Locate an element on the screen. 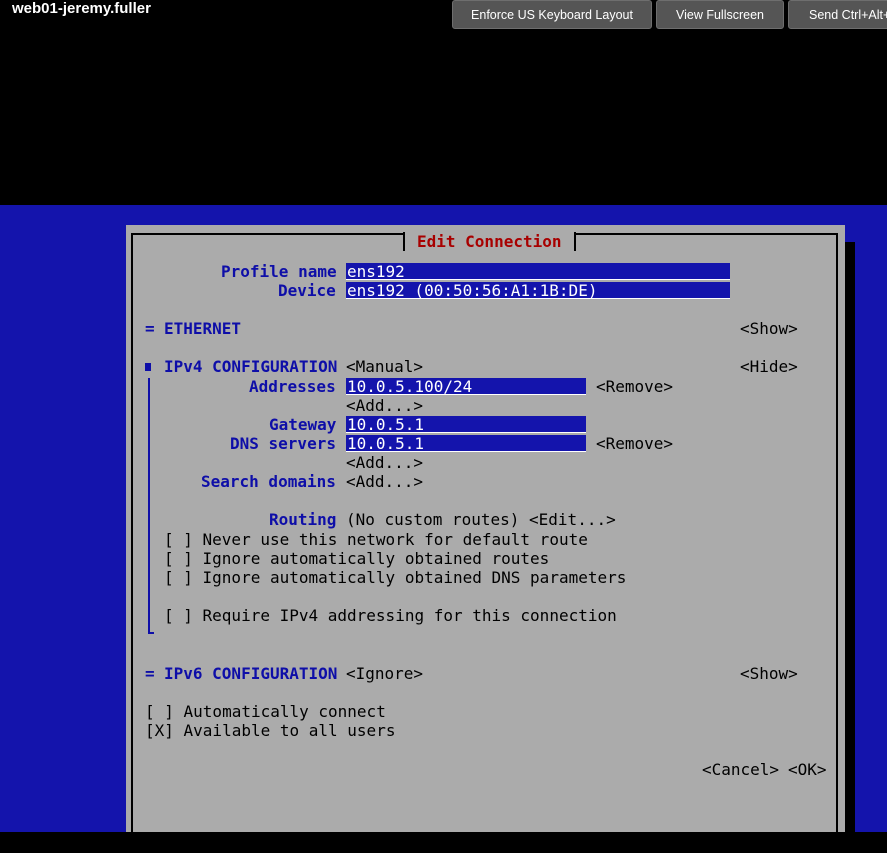 This screenshot has width=887, height=853. dns-remove-button: <Remove> is located at coordinates (634, 443).